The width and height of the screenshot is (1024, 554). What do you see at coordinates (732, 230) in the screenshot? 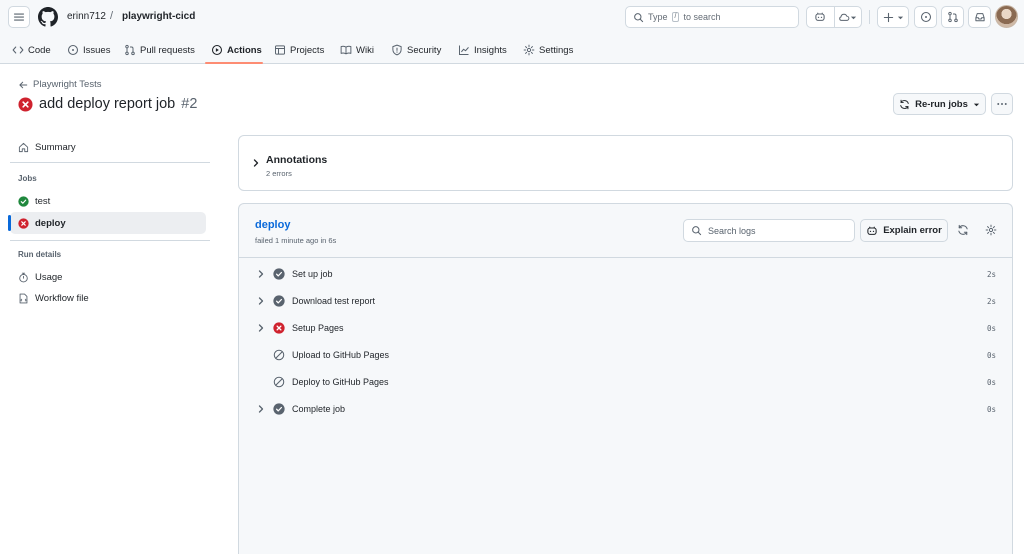
I see `search-logs-placeholder: Search logs` at bounding box center [732, 230].